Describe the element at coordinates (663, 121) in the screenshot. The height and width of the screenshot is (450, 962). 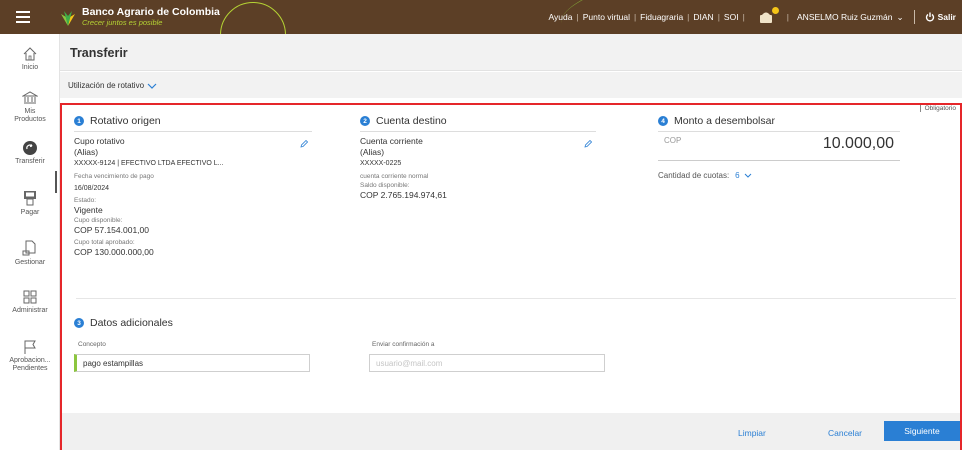
I see `step-number-4: 4` at that location.